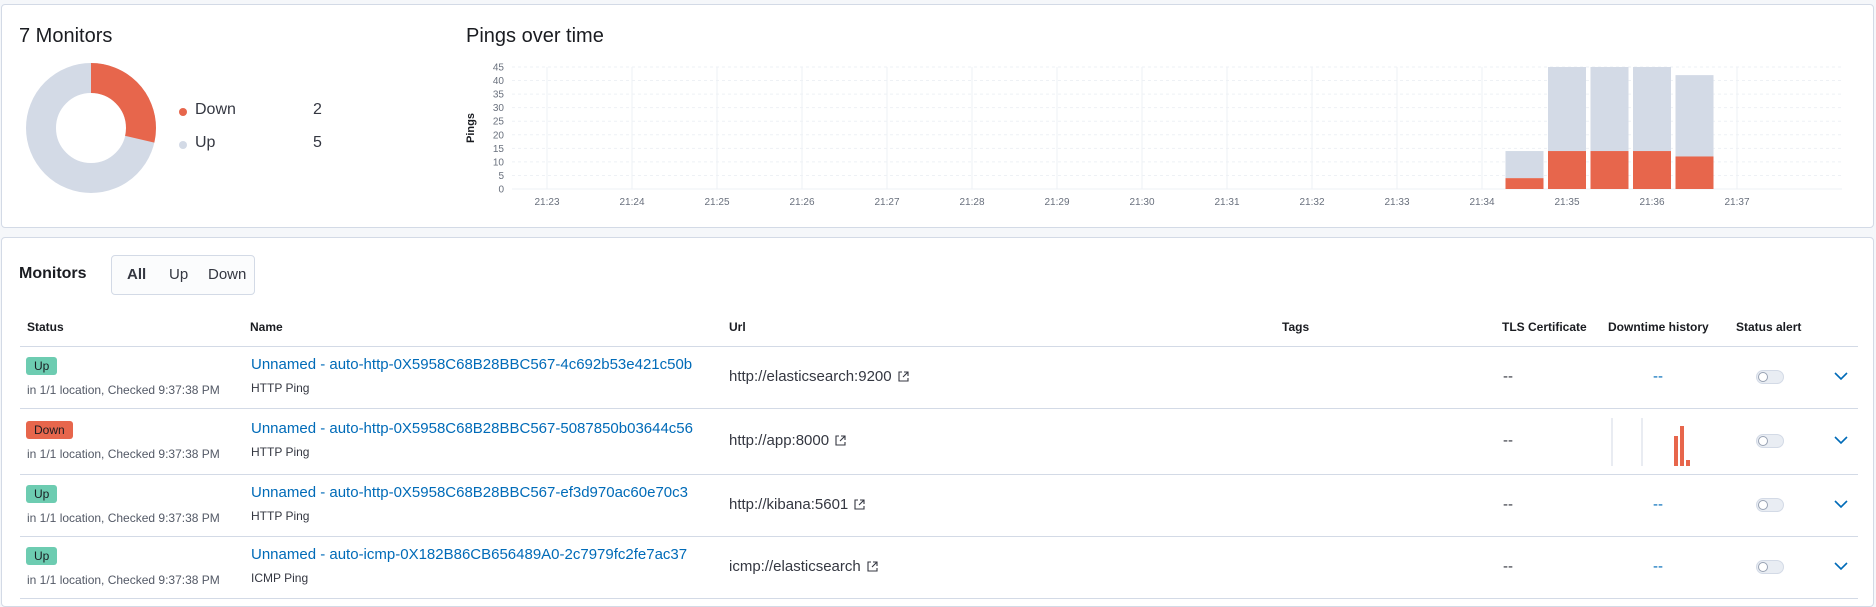 This screenshot has height=607, width=1876. Describe the element at coordinates (499, 68) in the screenshot. I see `y-tick-label: 45` at that location.